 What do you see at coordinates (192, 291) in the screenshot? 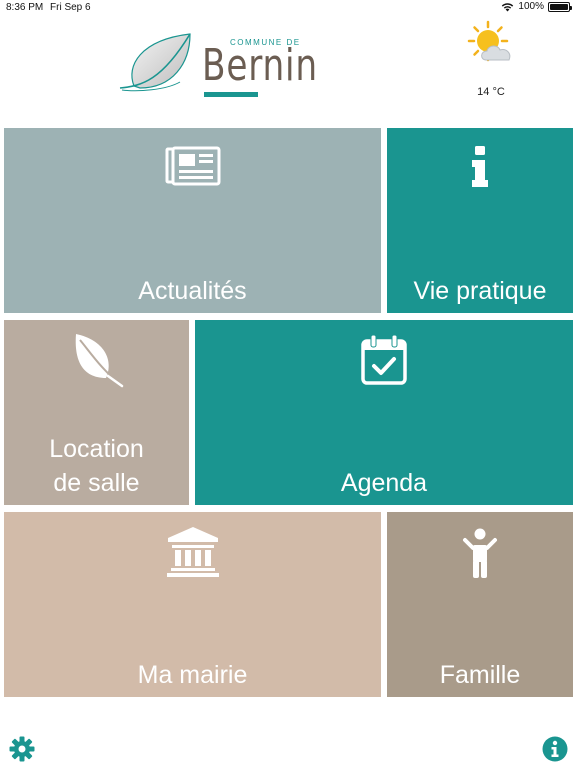
I see `tile-label: Actualités` at bounding box center [192, 291].